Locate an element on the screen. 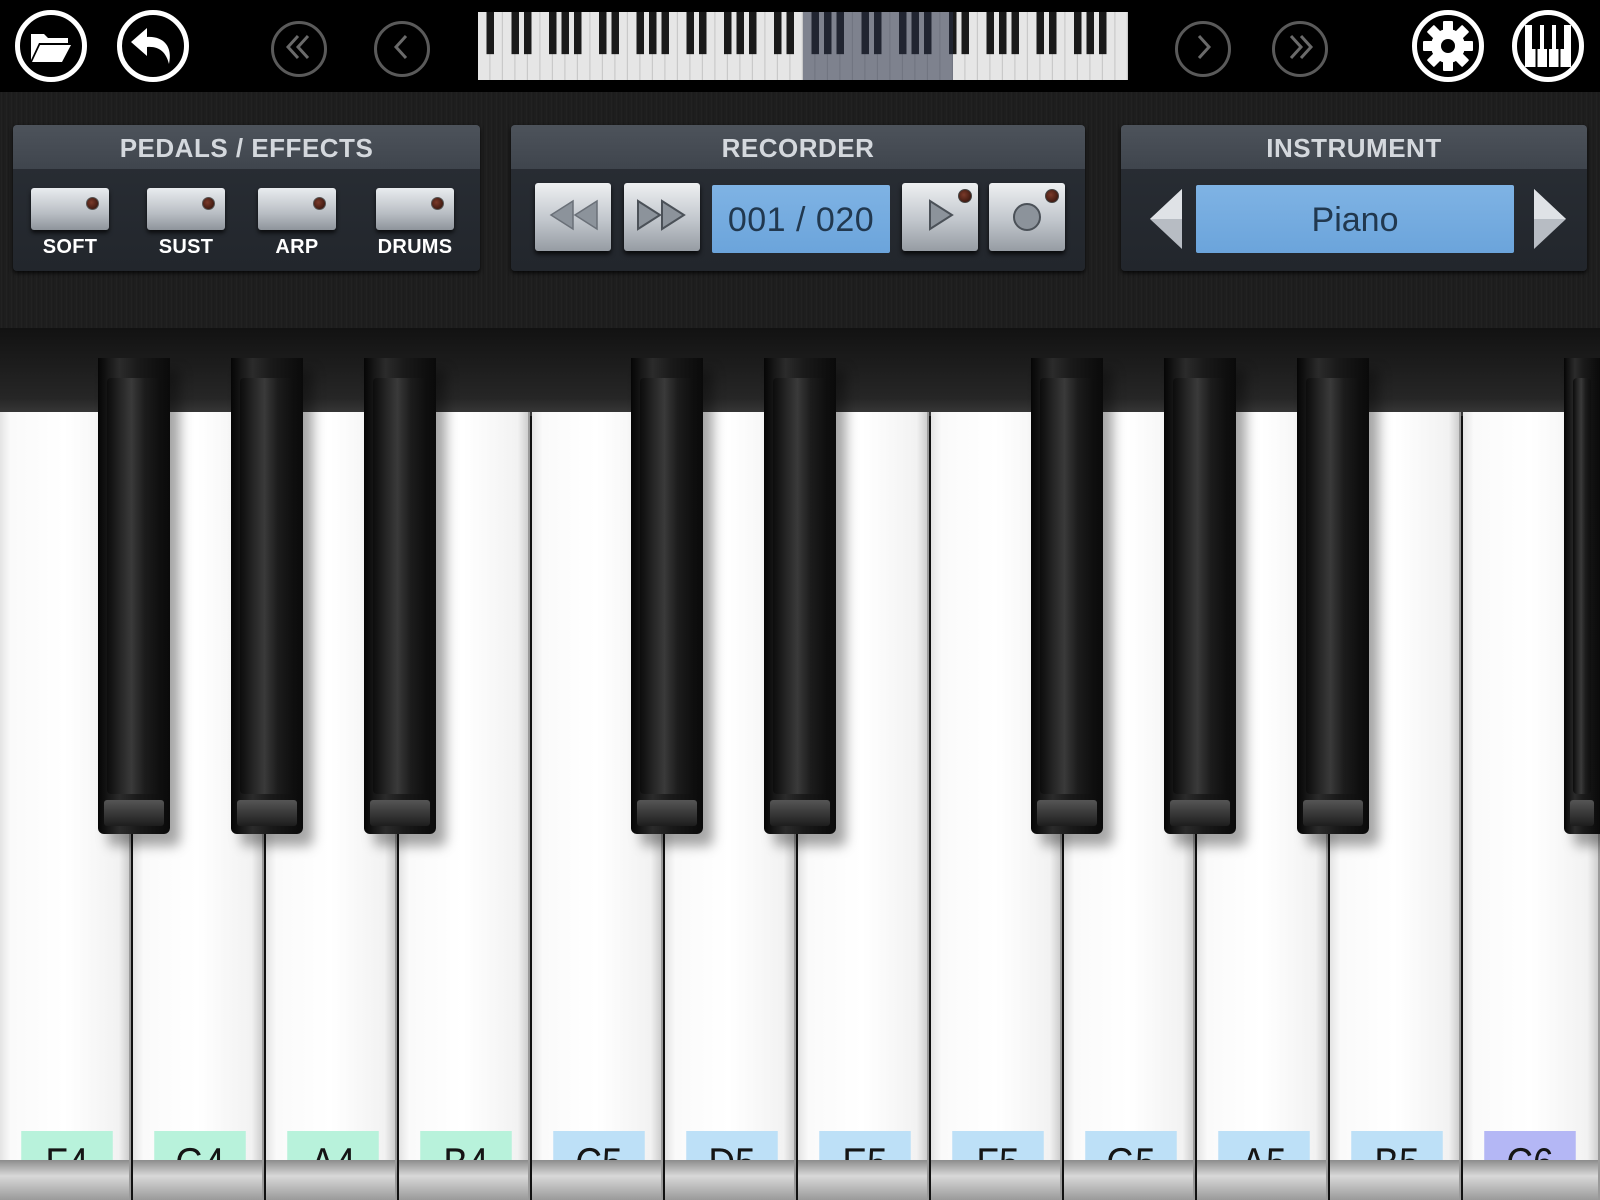 Image resolution: width=1600 pixels, height=1200 pixels. rewind-icon is located at coordinates (573, 217).